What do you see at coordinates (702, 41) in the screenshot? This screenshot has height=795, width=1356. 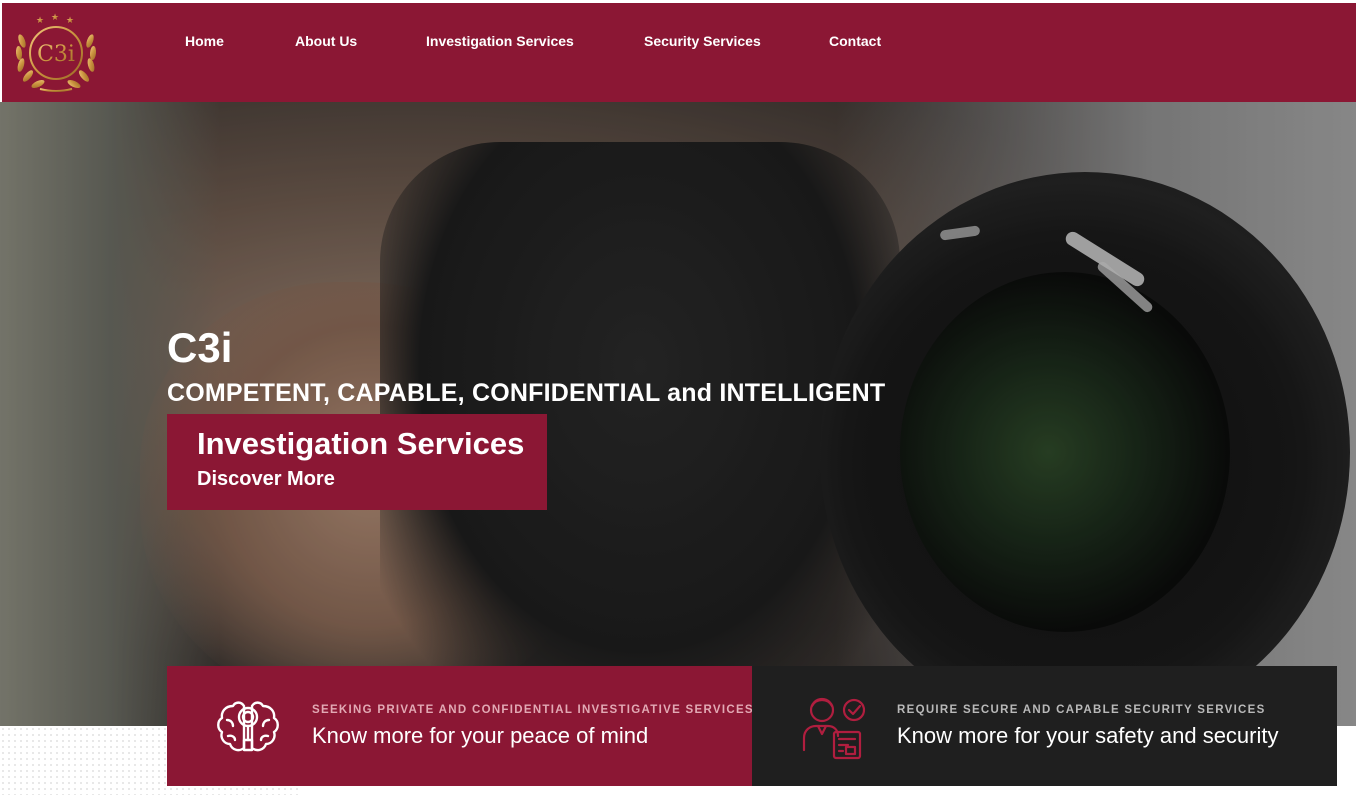 I see `nav-security-services: Security Services` at bounding box center [702, 41].